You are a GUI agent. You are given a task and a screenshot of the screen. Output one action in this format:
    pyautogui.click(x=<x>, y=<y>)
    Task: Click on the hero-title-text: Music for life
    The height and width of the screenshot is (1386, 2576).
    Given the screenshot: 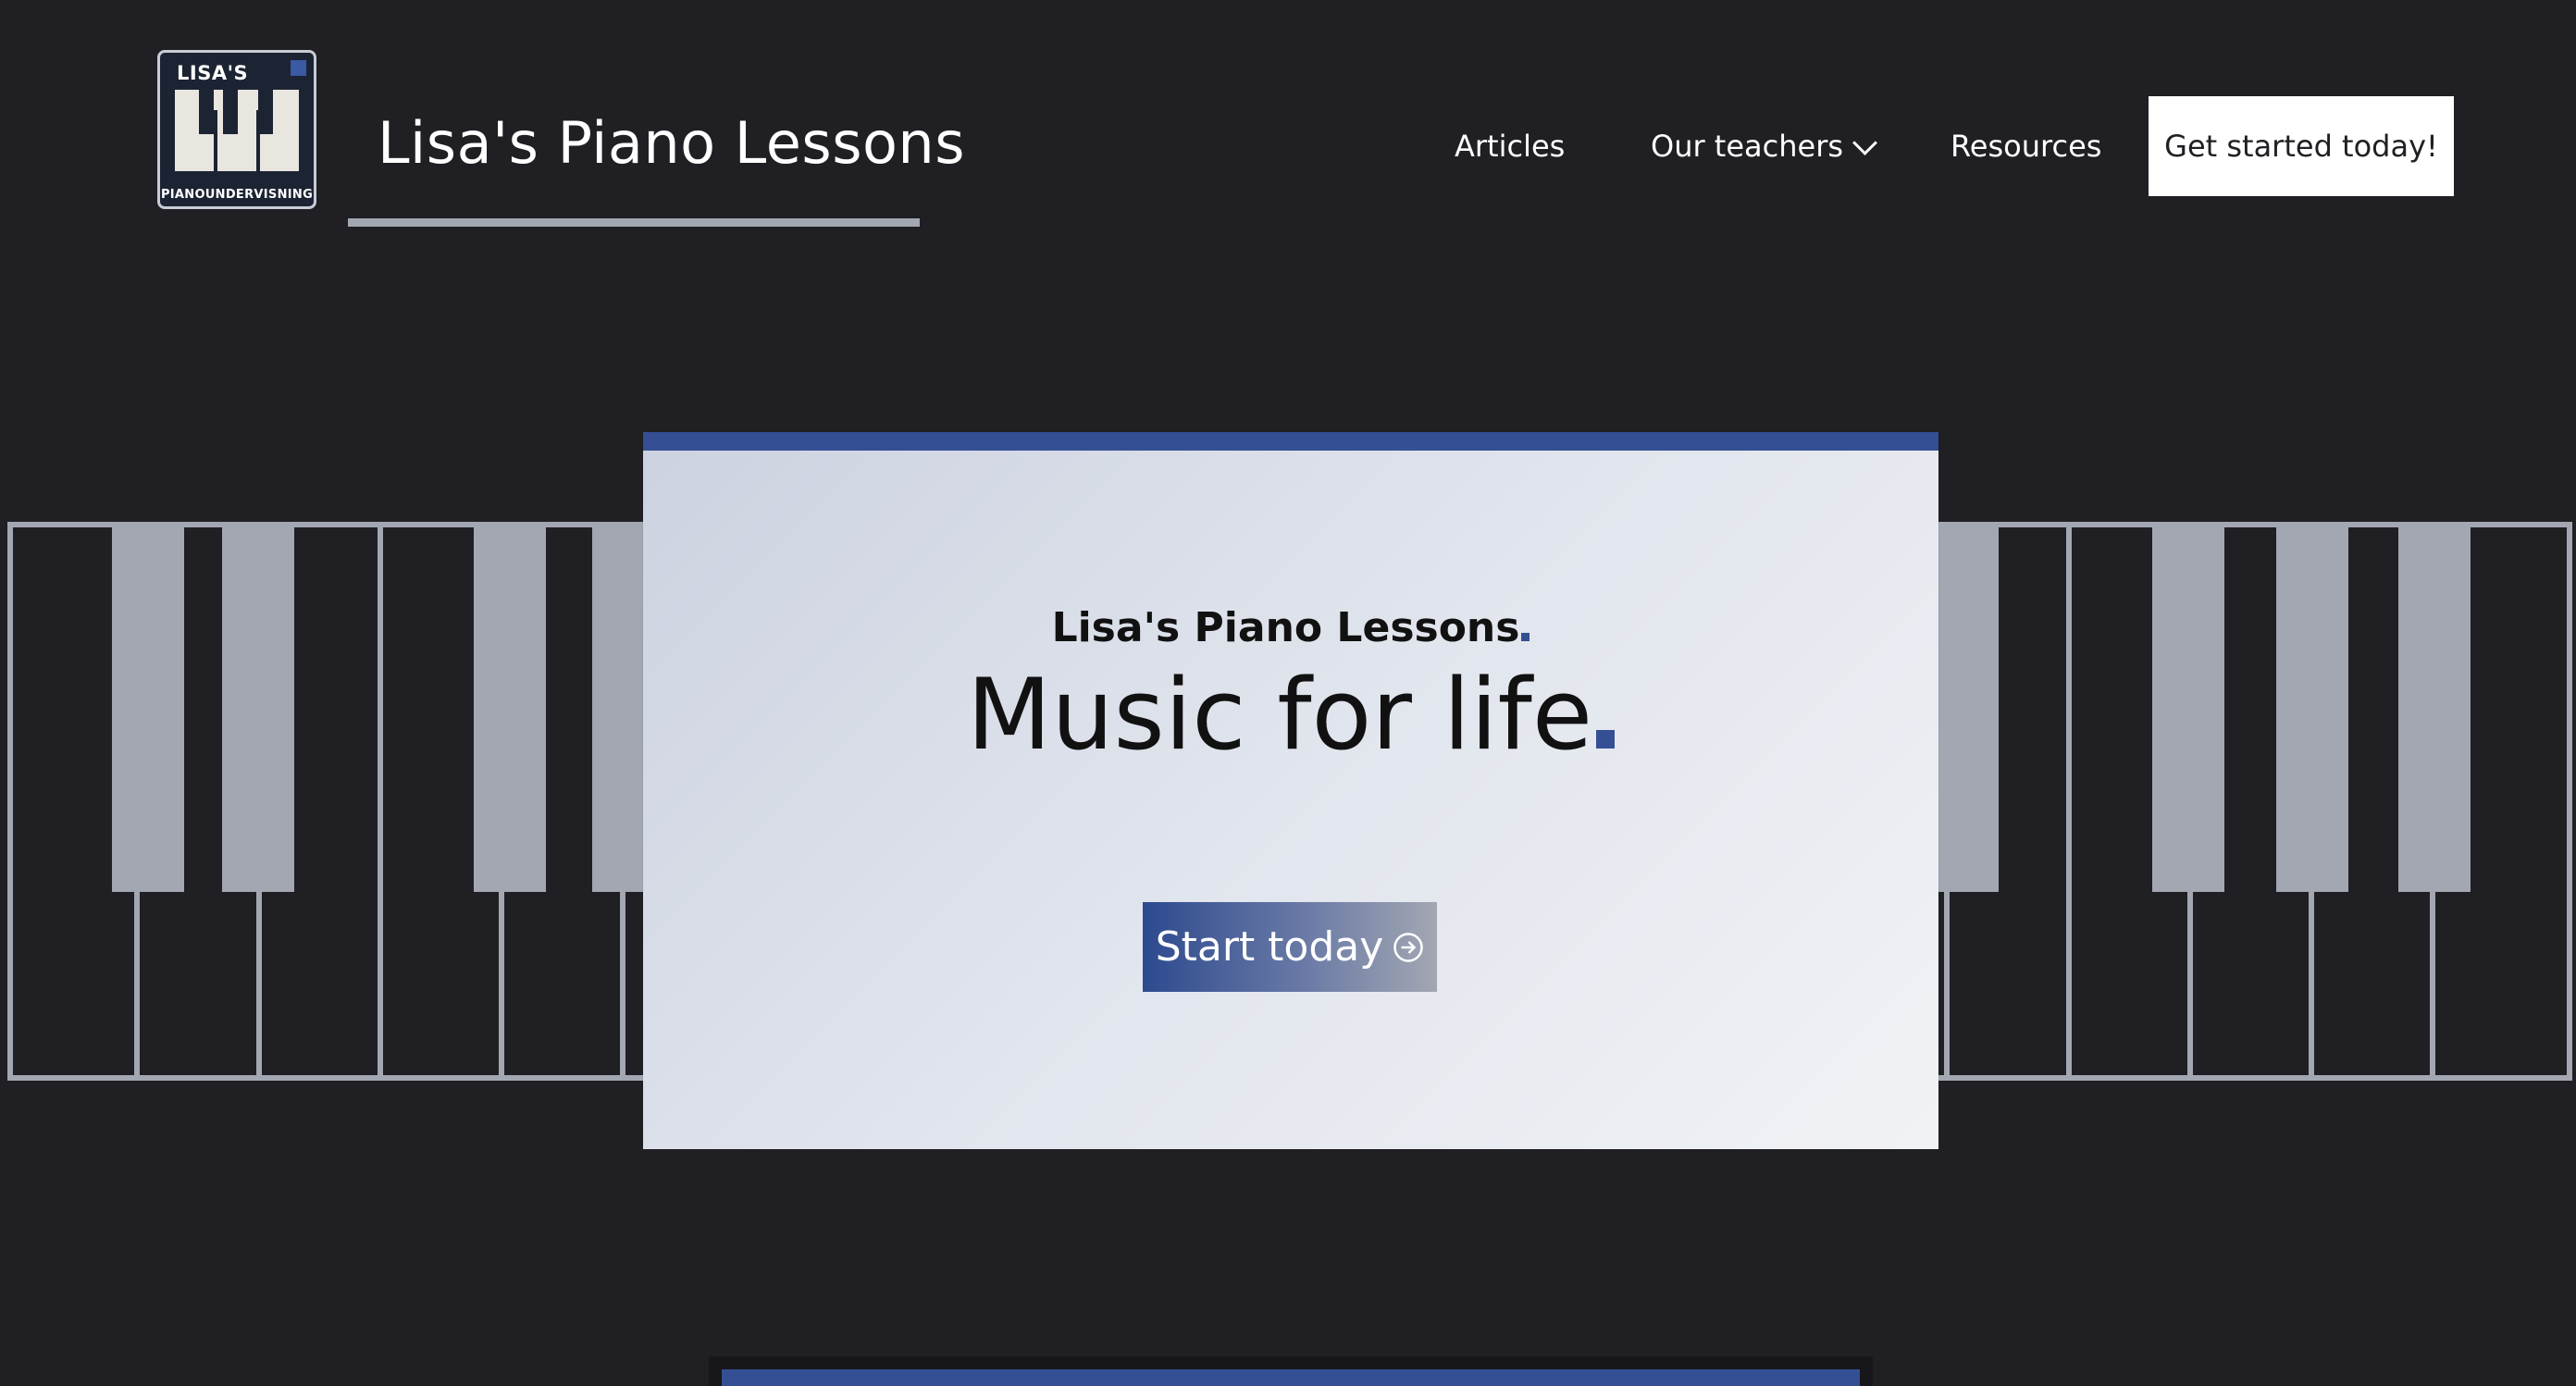 What is the action you would take?
    pyautogui.click(x=1280, y=715)
    